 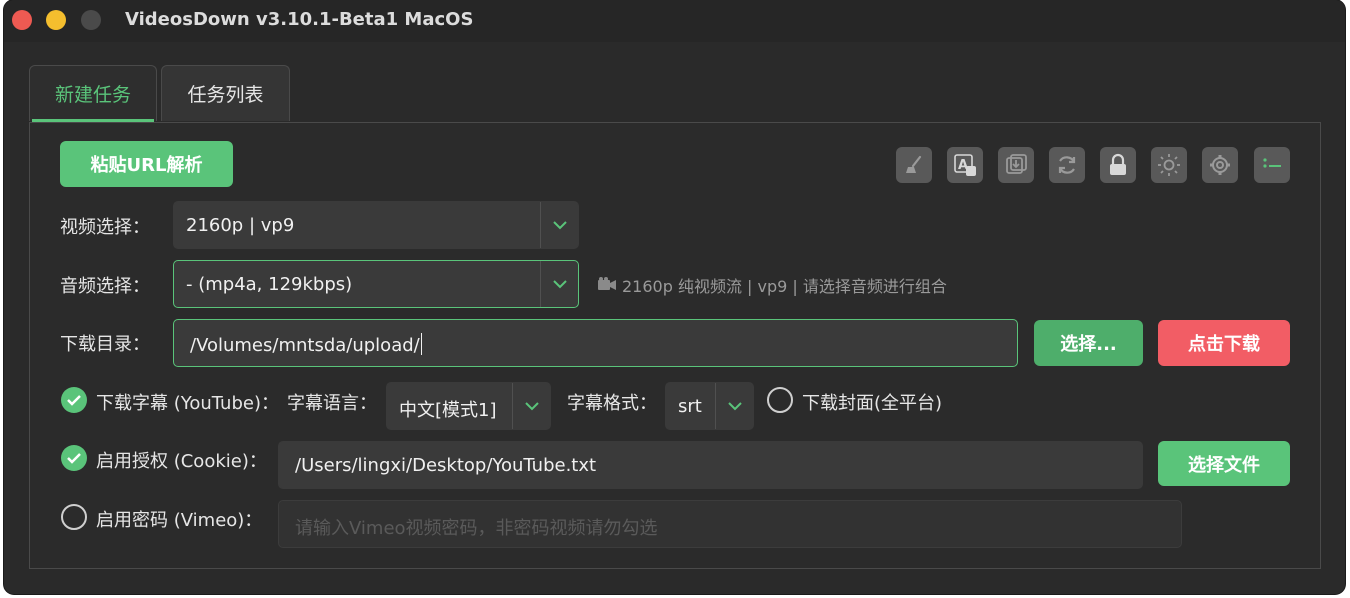 I want to click on import-icon, so click(x=1016, y=165).